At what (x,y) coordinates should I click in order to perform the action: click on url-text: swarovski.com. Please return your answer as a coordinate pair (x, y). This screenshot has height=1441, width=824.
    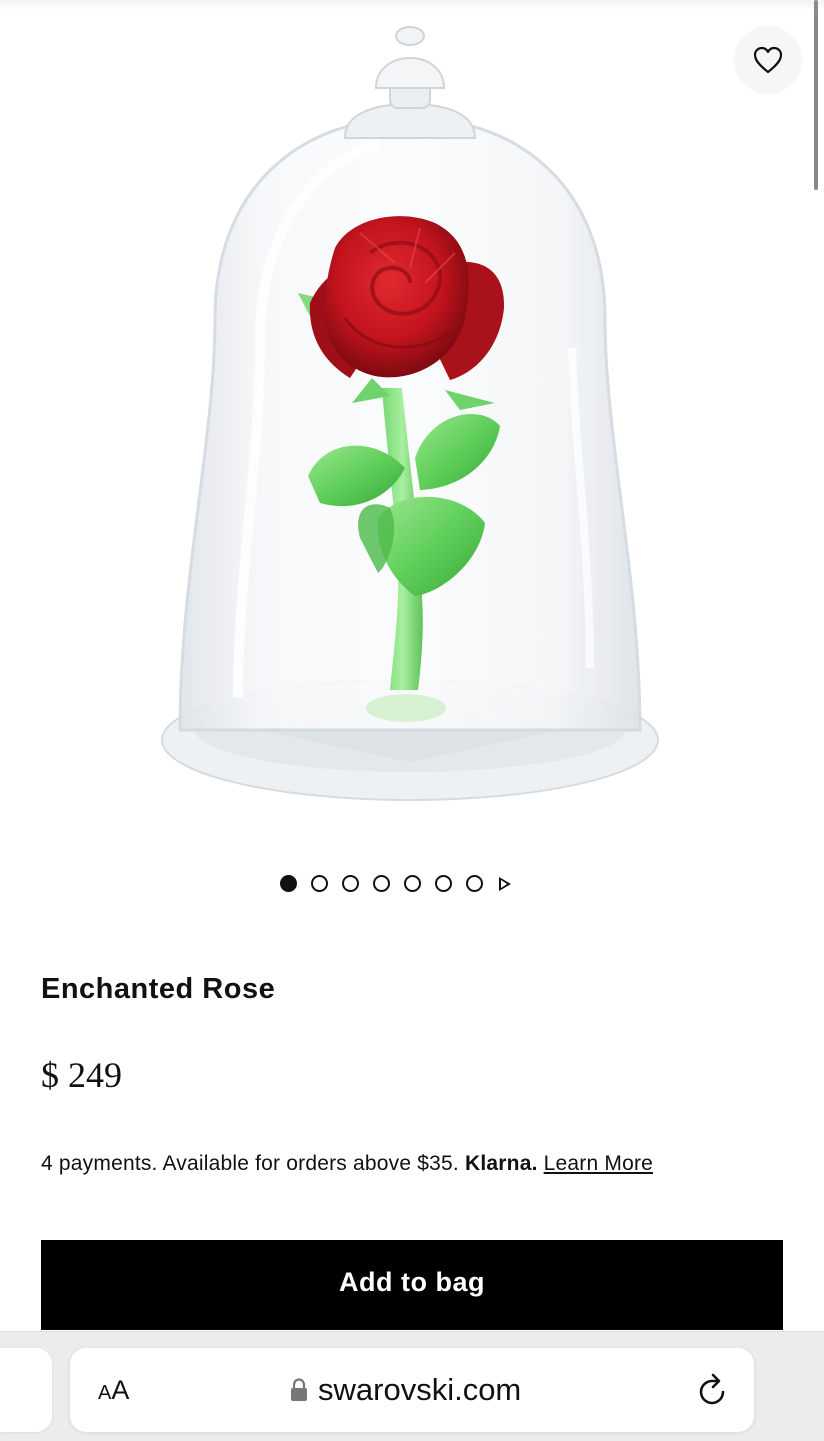
    Looking at the image, I should click on (420, 1389).